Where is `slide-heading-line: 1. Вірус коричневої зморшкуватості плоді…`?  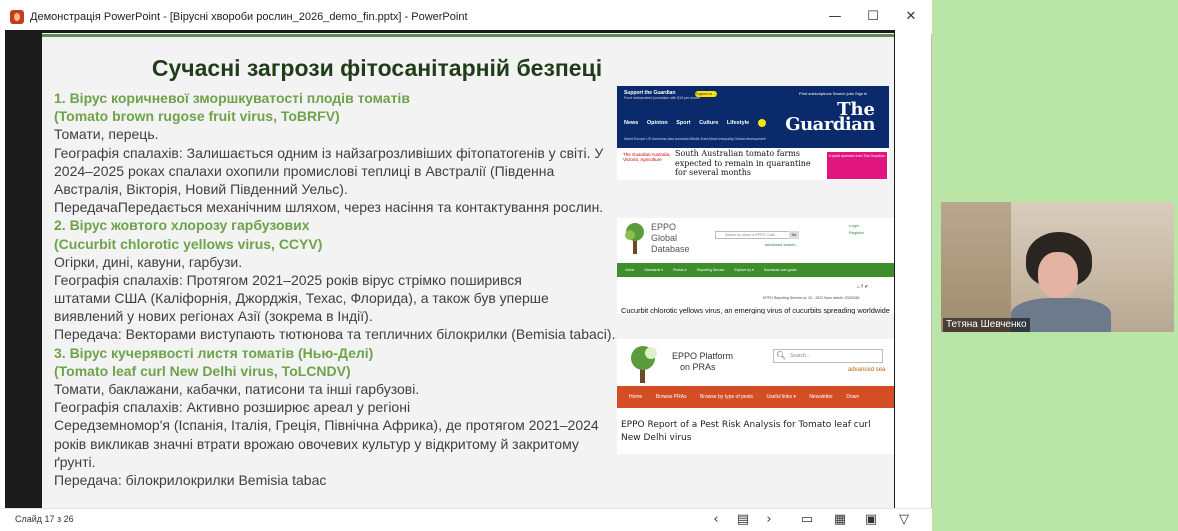
slide-heading-line: 1. Вірус коричневої зморшкуватості плоді… is located at coordinates (232, 98).